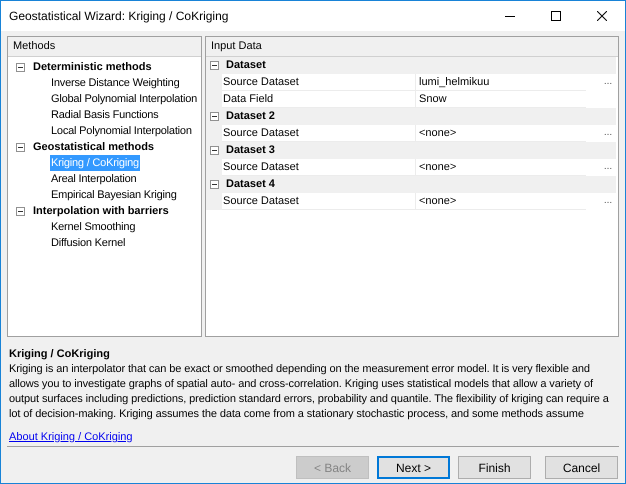  Describe the element at coordinates (250, 116) in the screenshot. I see `category-label: Dataset 2` at that location.